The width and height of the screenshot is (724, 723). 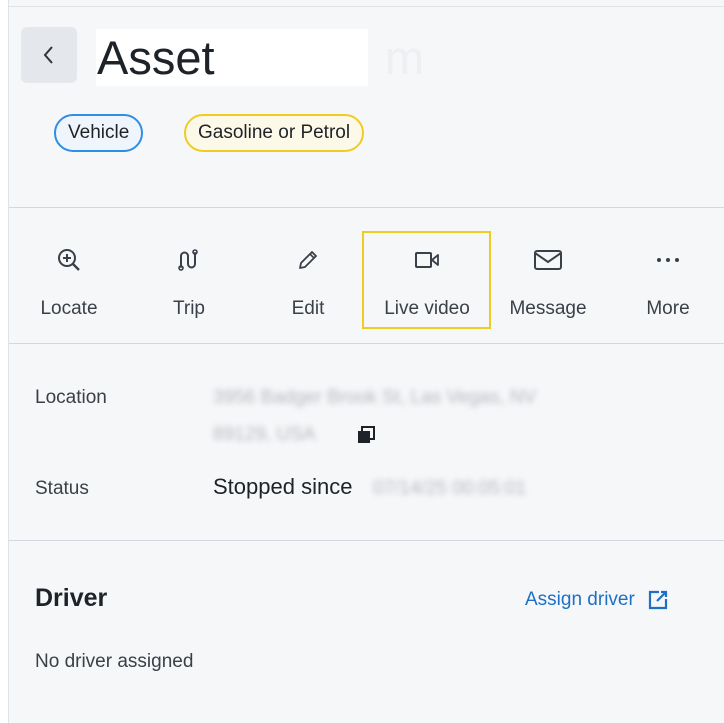 What do you see at coordinates (657, 600) in the screenshot?
I see `edit-external-icon` at bounding box center [657, 600].